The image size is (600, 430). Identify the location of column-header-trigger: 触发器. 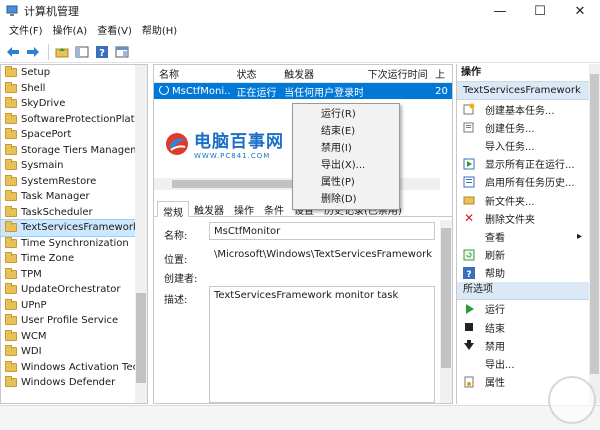
(320, 73).